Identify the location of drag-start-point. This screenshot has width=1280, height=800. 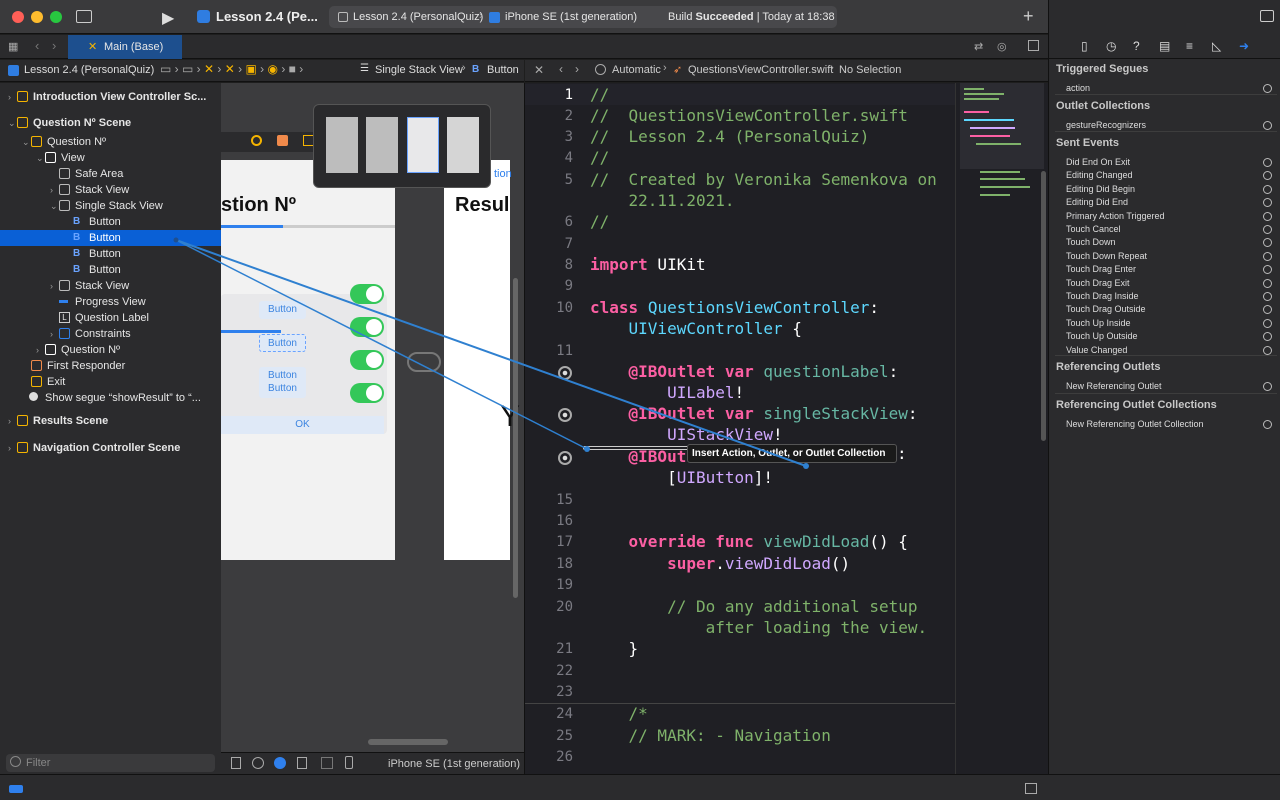
(176, 240).